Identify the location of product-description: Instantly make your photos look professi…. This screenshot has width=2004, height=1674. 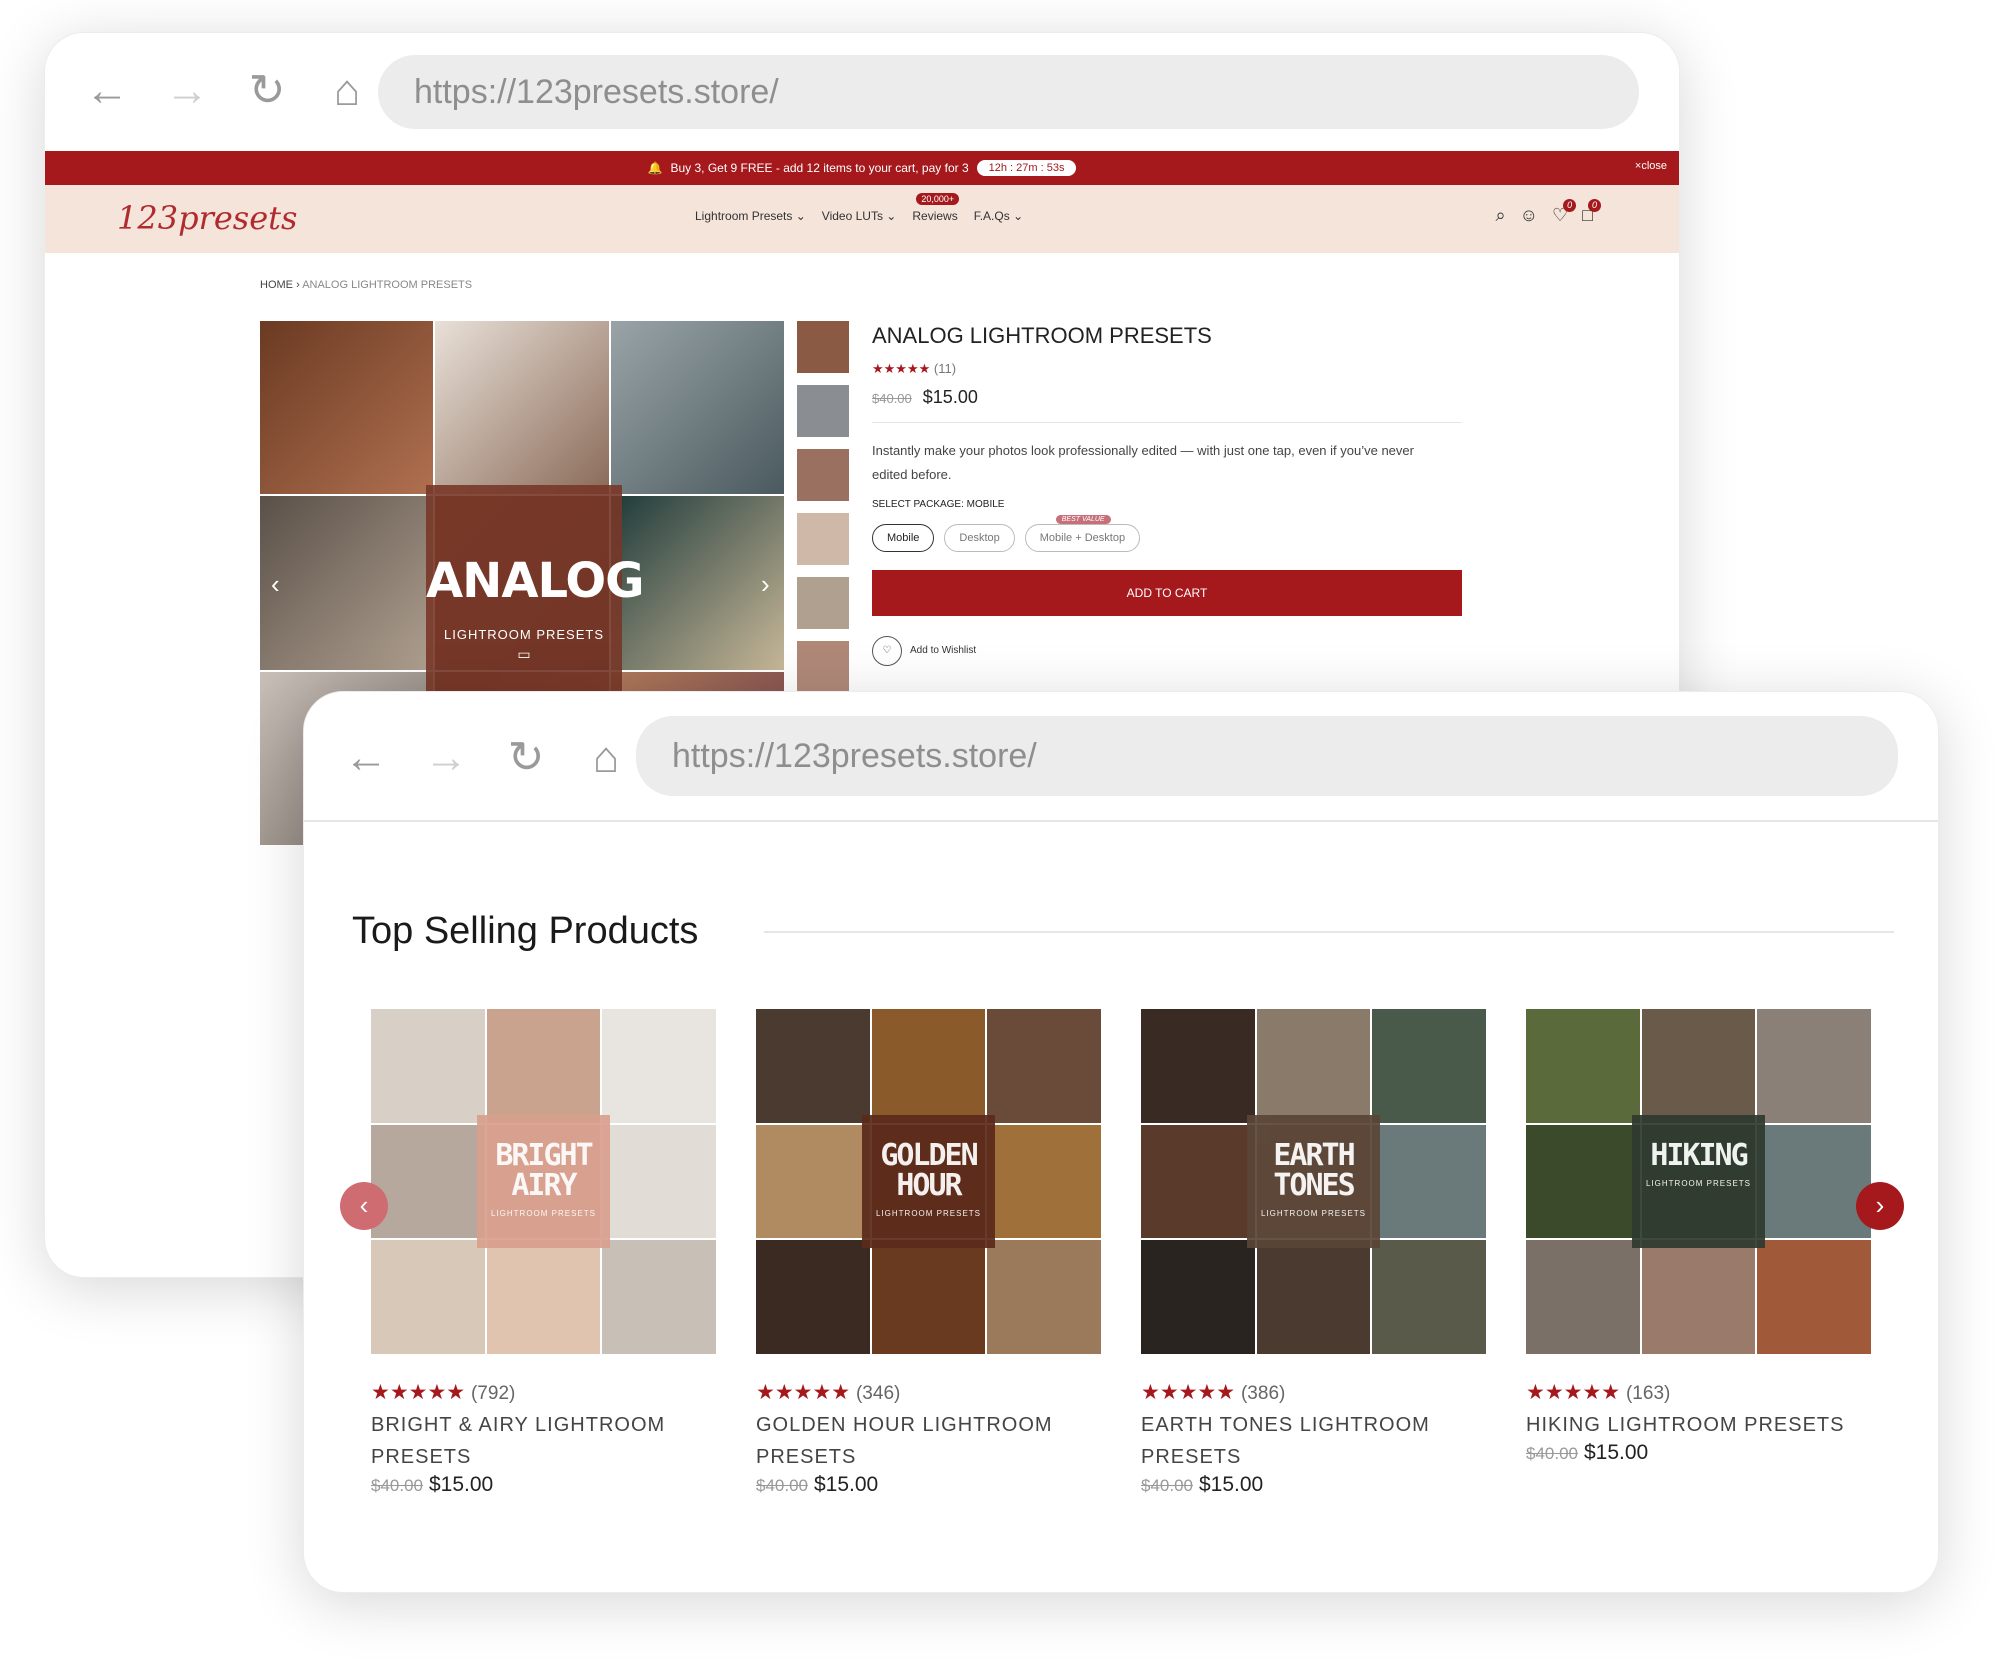
(1143, 462).